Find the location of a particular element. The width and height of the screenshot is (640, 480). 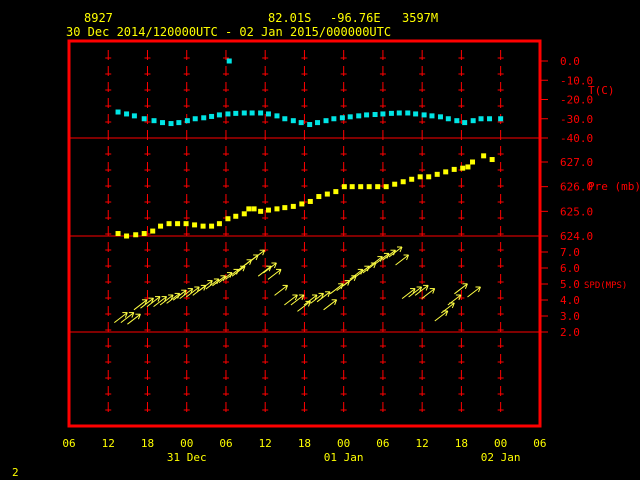

temp-tick-label: -30.0 is located at coordinates (576, 119).